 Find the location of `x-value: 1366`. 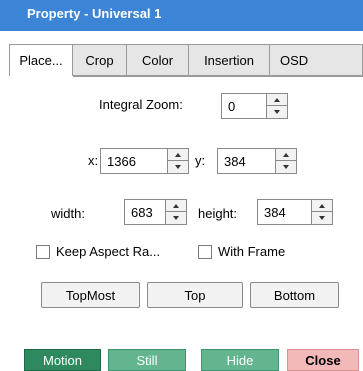

x-value: 1366 is located at coordinates (121, 161).